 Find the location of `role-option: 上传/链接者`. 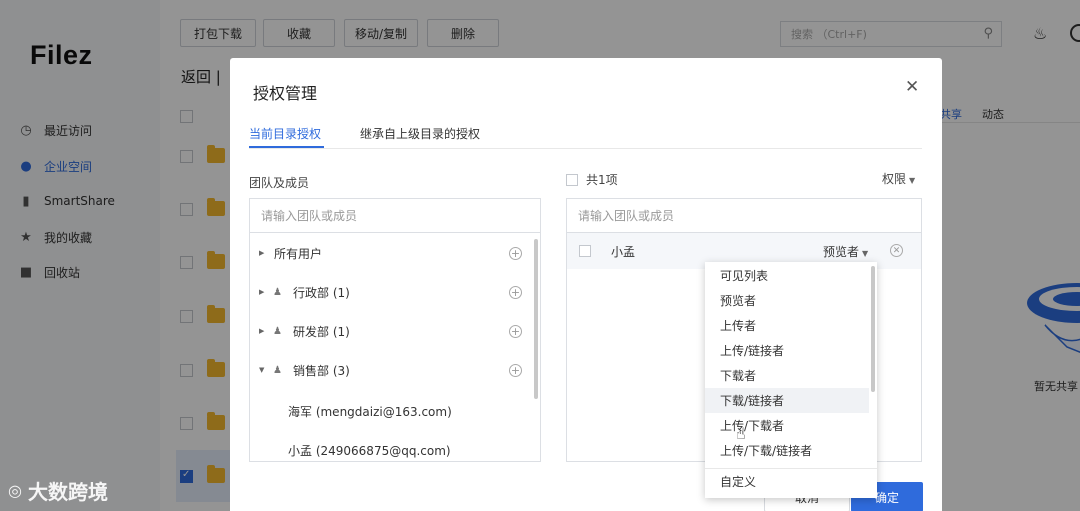

role-option: 上传/链接者 is located at coordinates (787, 350).